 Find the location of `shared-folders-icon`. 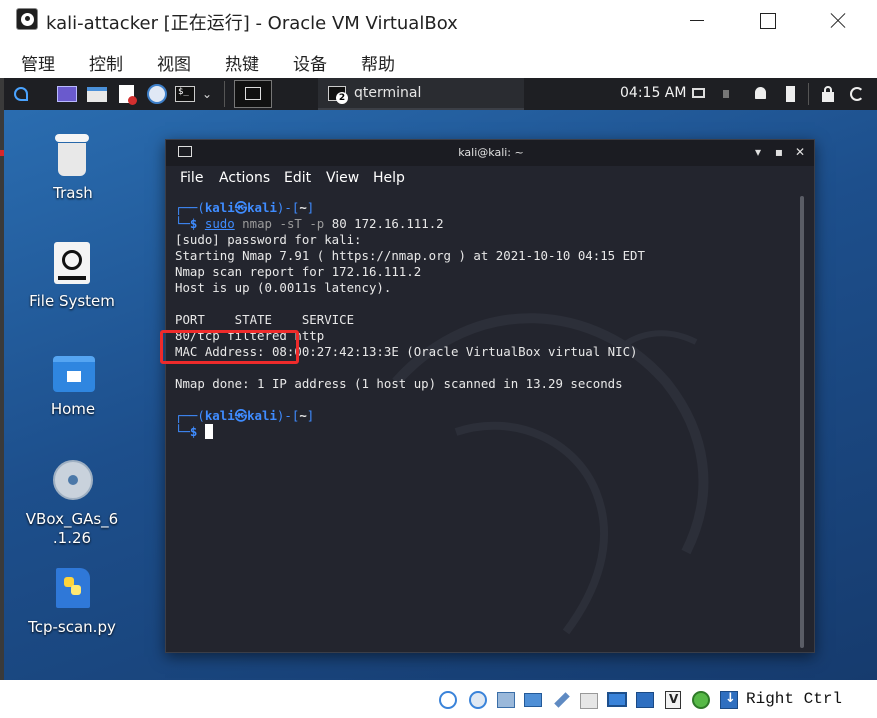

shared-folders-icon is located at coordinates (589, 700).